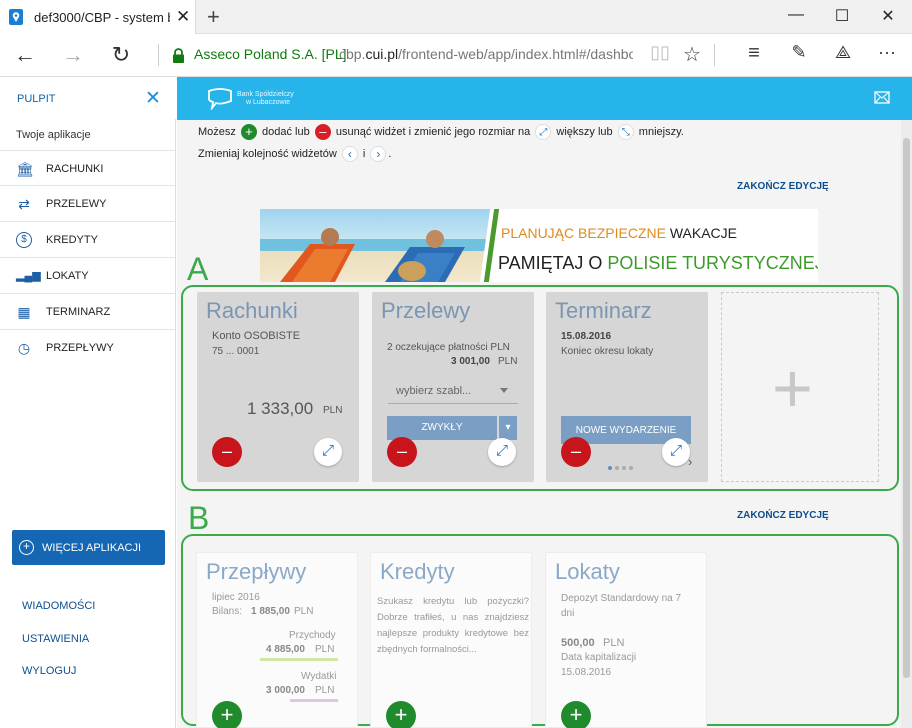  Describe the element at coordinates (692, 55) in the screenshot. I see `favorite-star-icon: ☆` at that location.